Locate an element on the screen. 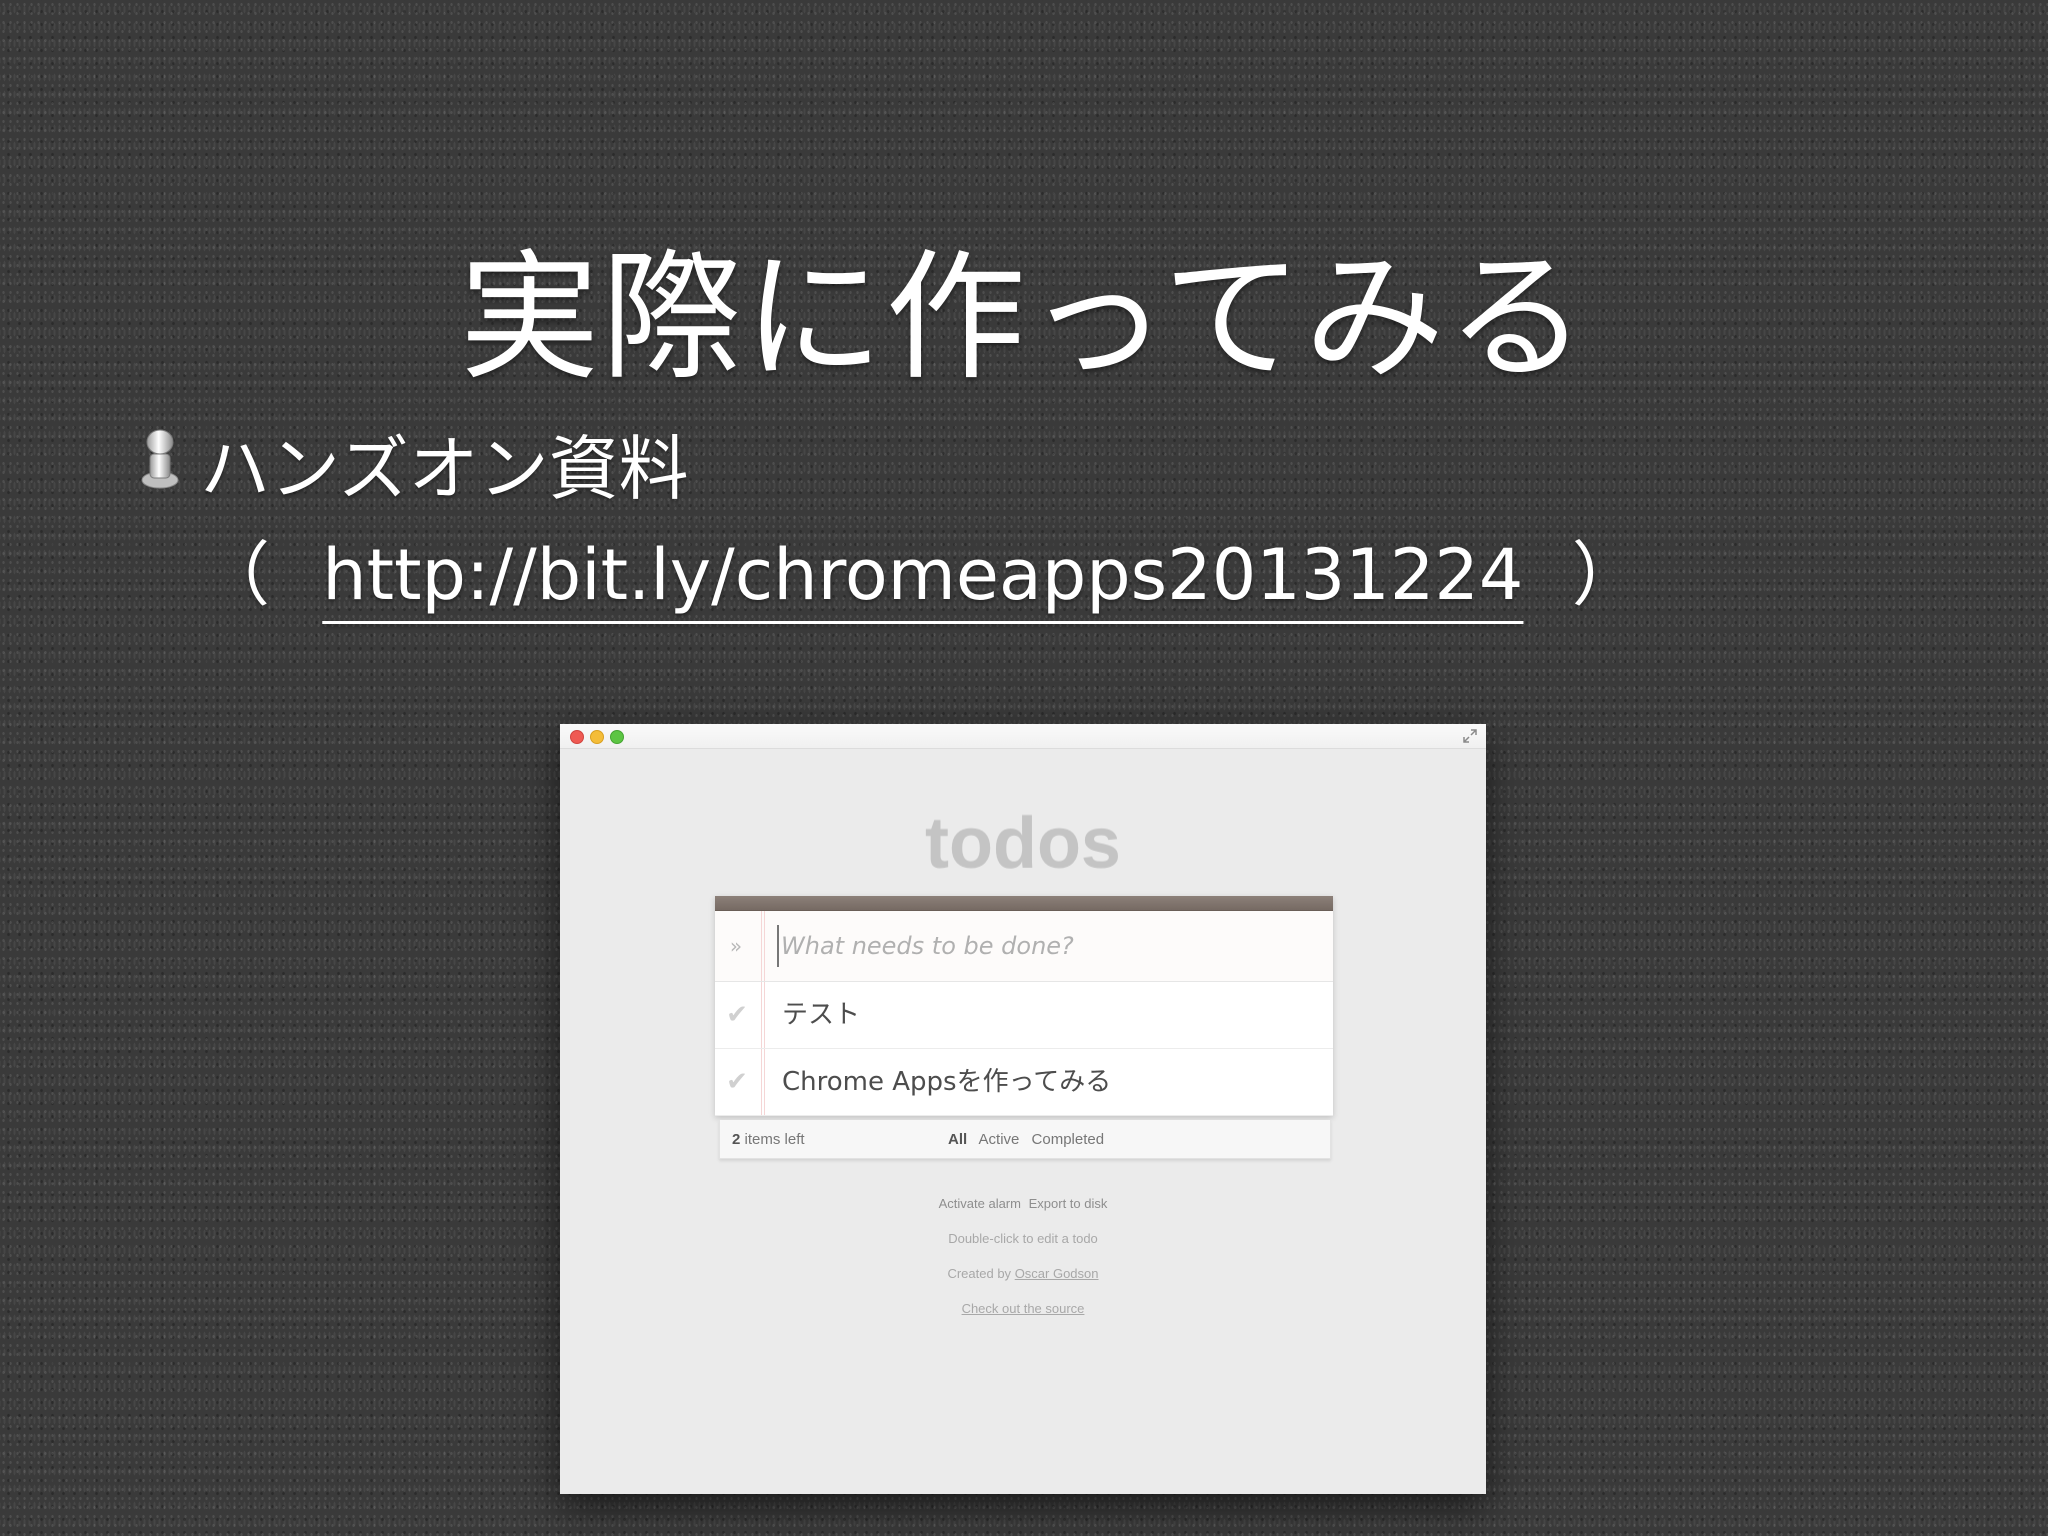 The height and width of the screenshot is (1536, 2048). filter-active: Active is located at coordinates (999, 1139).